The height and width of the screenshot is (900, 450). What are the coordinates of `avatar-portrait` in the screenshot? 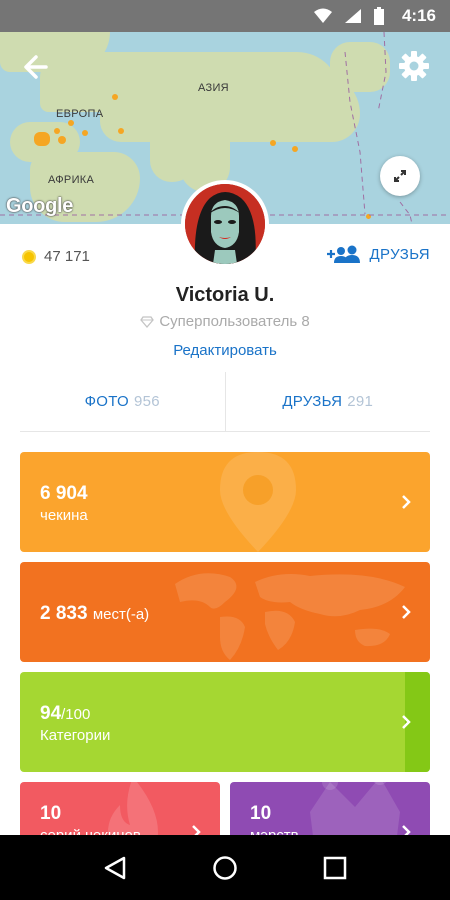 It's located at (225, 224).